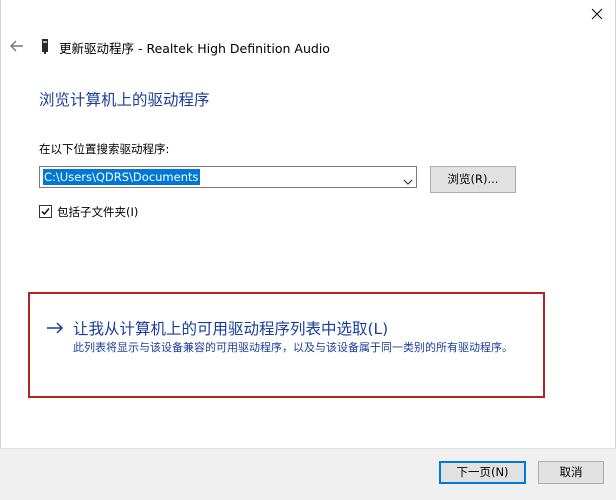 This screenshot has width=616, height=500. Describe the element at coordinates (230, 328) in the screenshot. I see `pick-from-list-title: 让我从计算机上的可用驱动程序列表中选取(L)` at that location.